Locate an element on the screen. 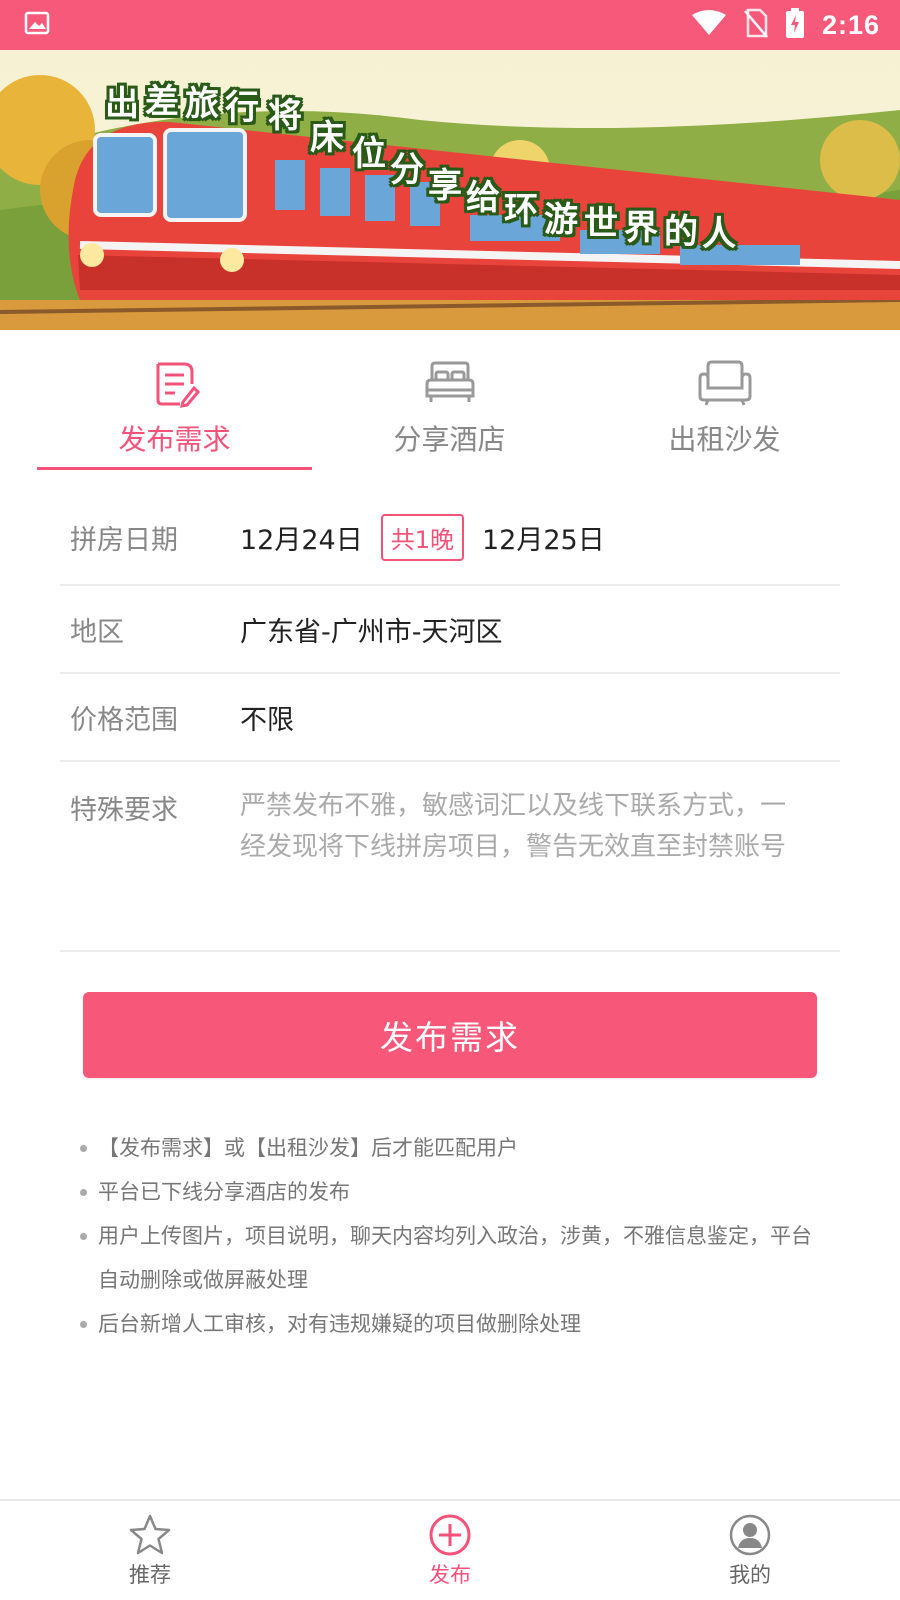 Image resolution: width=900 pixels, height=1600 pixels. tab-publish-demand: 发布需求 is located at coordinates (174, 400).